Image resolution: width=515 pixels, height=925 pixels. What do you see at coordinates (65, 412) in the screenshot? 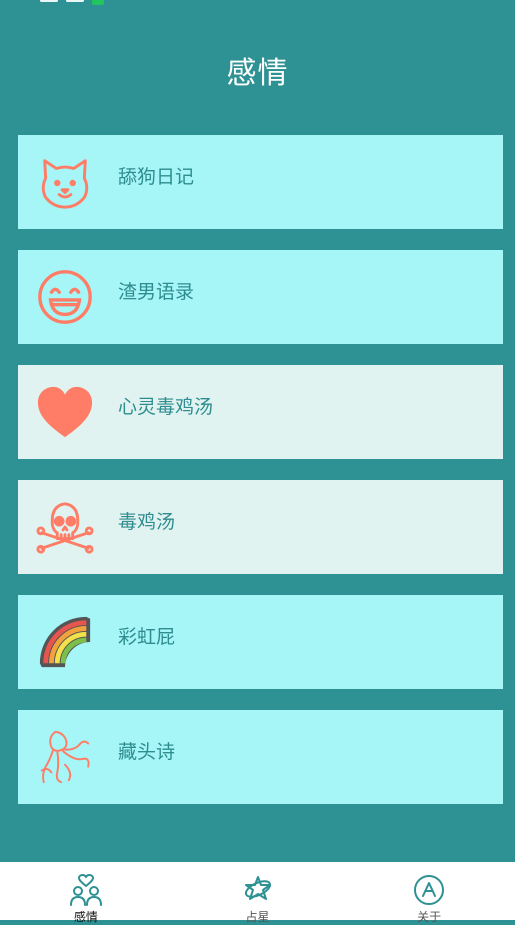
I see `heart-icon` at bounding box center [65, 412].